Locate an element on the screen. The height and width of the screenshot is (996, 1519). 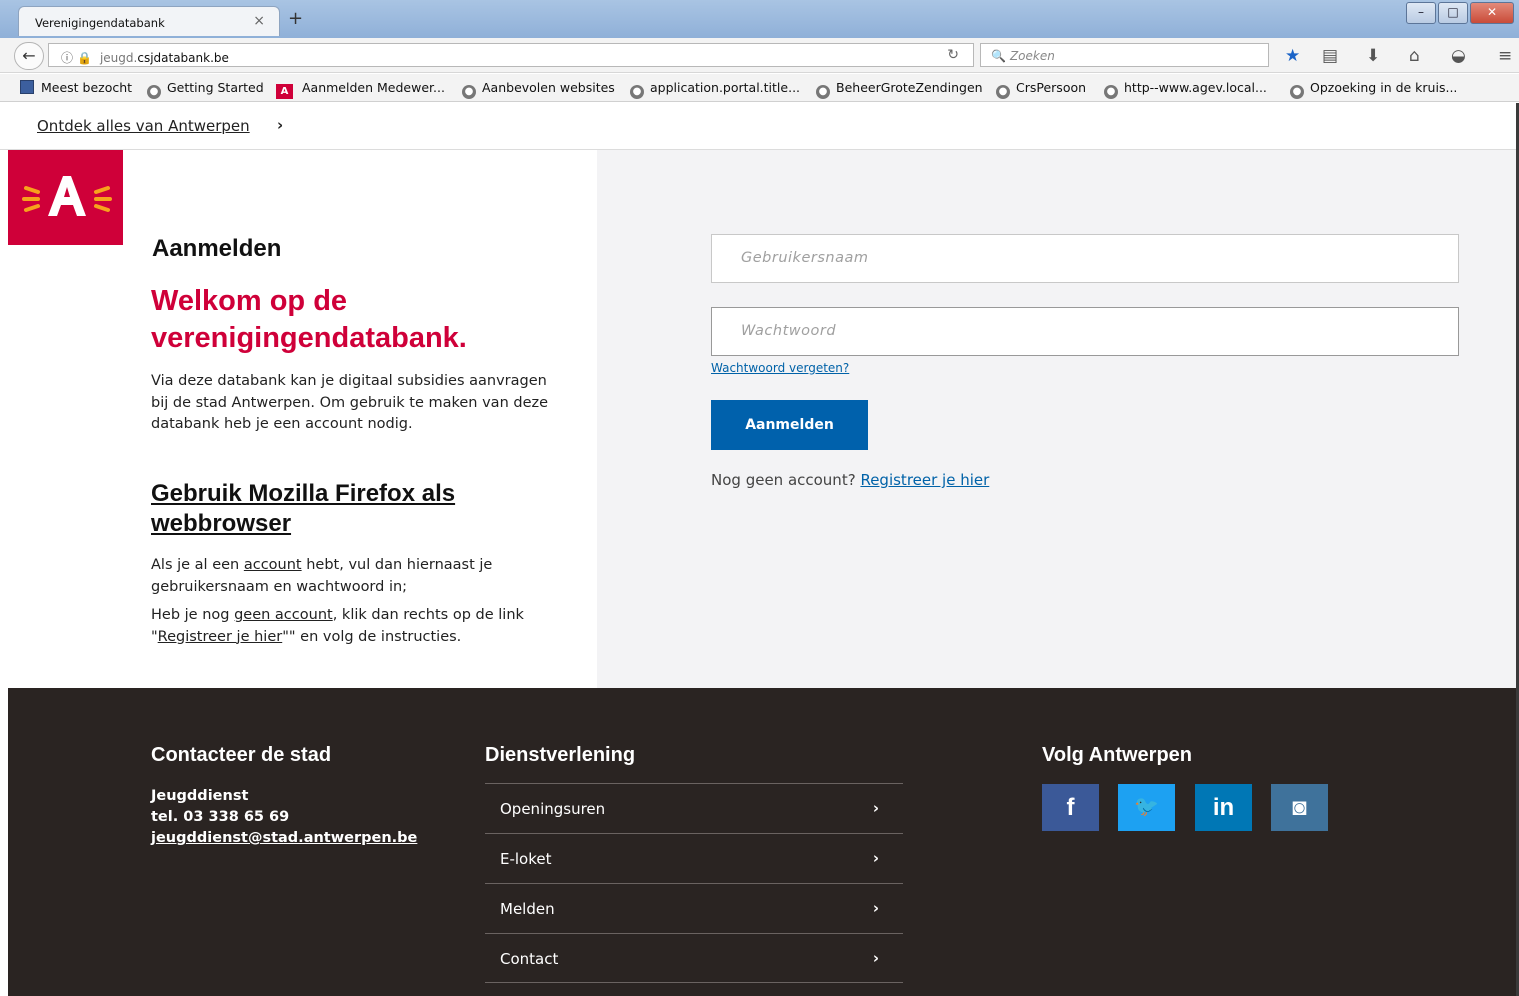
bookmark-getting-started: ● Getting Started is located at coordinates (205, 89).